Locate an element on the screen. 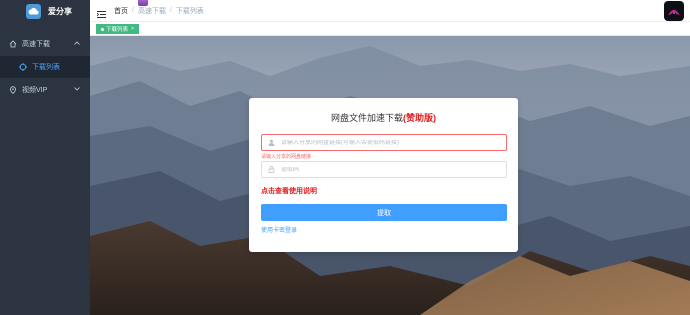  active-dot-icon is located at coordinates (102, 29).